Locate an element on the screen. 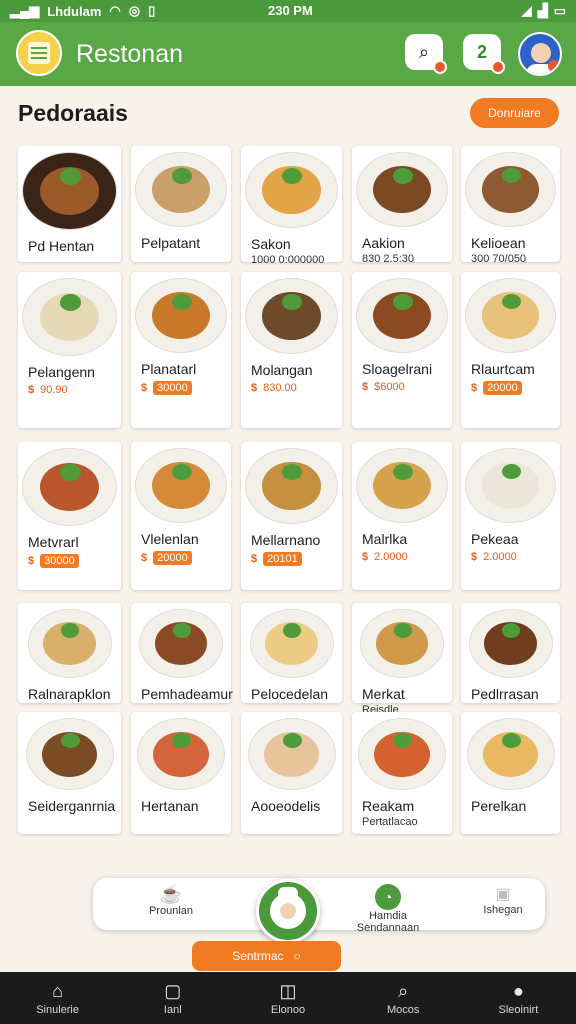  dish-name: Pedlrrasan is located at coordinates (505, 693).